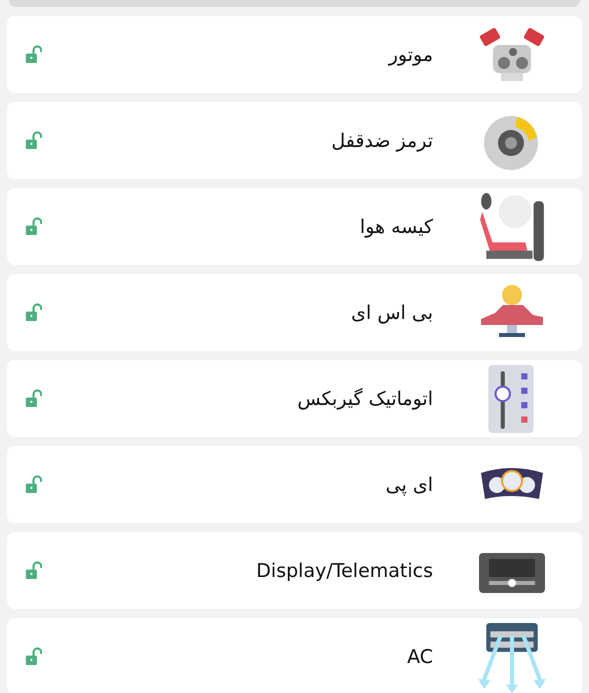  Describe the element at coordinates (294, 655) in the screenshot. I see `list-item: AC` at that location.